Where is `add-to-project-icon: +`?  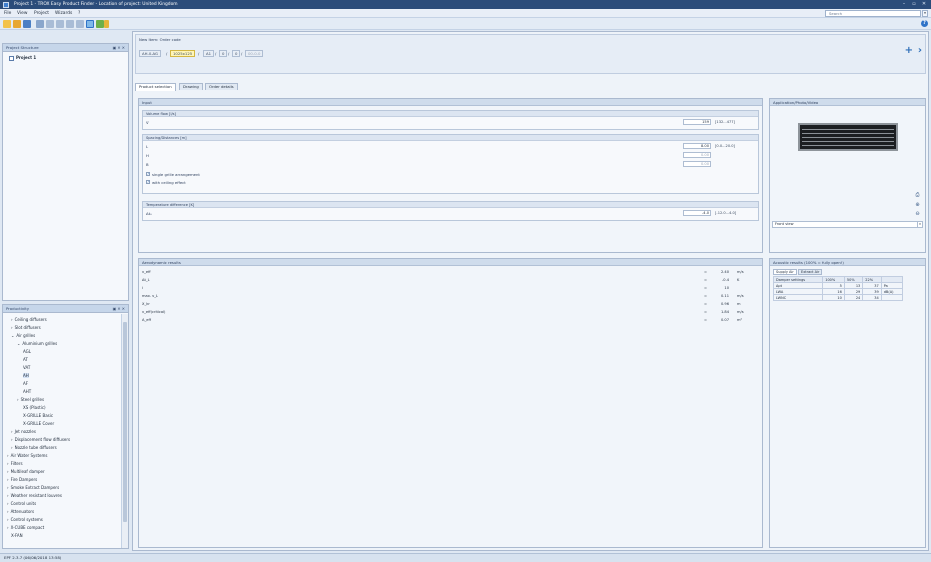
add-to-project-icon: + is located at coordinates (909, 50).